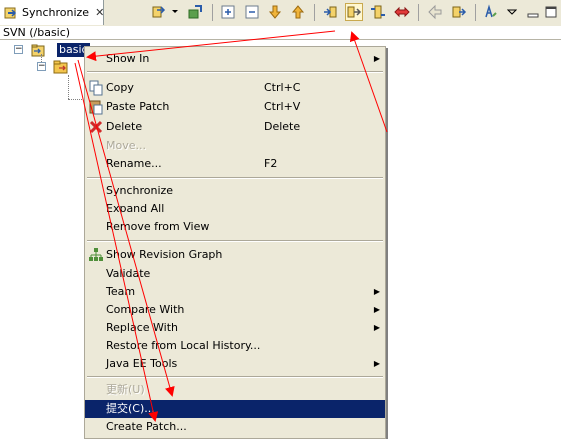  I want to click on previous-change-icon, so click(298, 12).